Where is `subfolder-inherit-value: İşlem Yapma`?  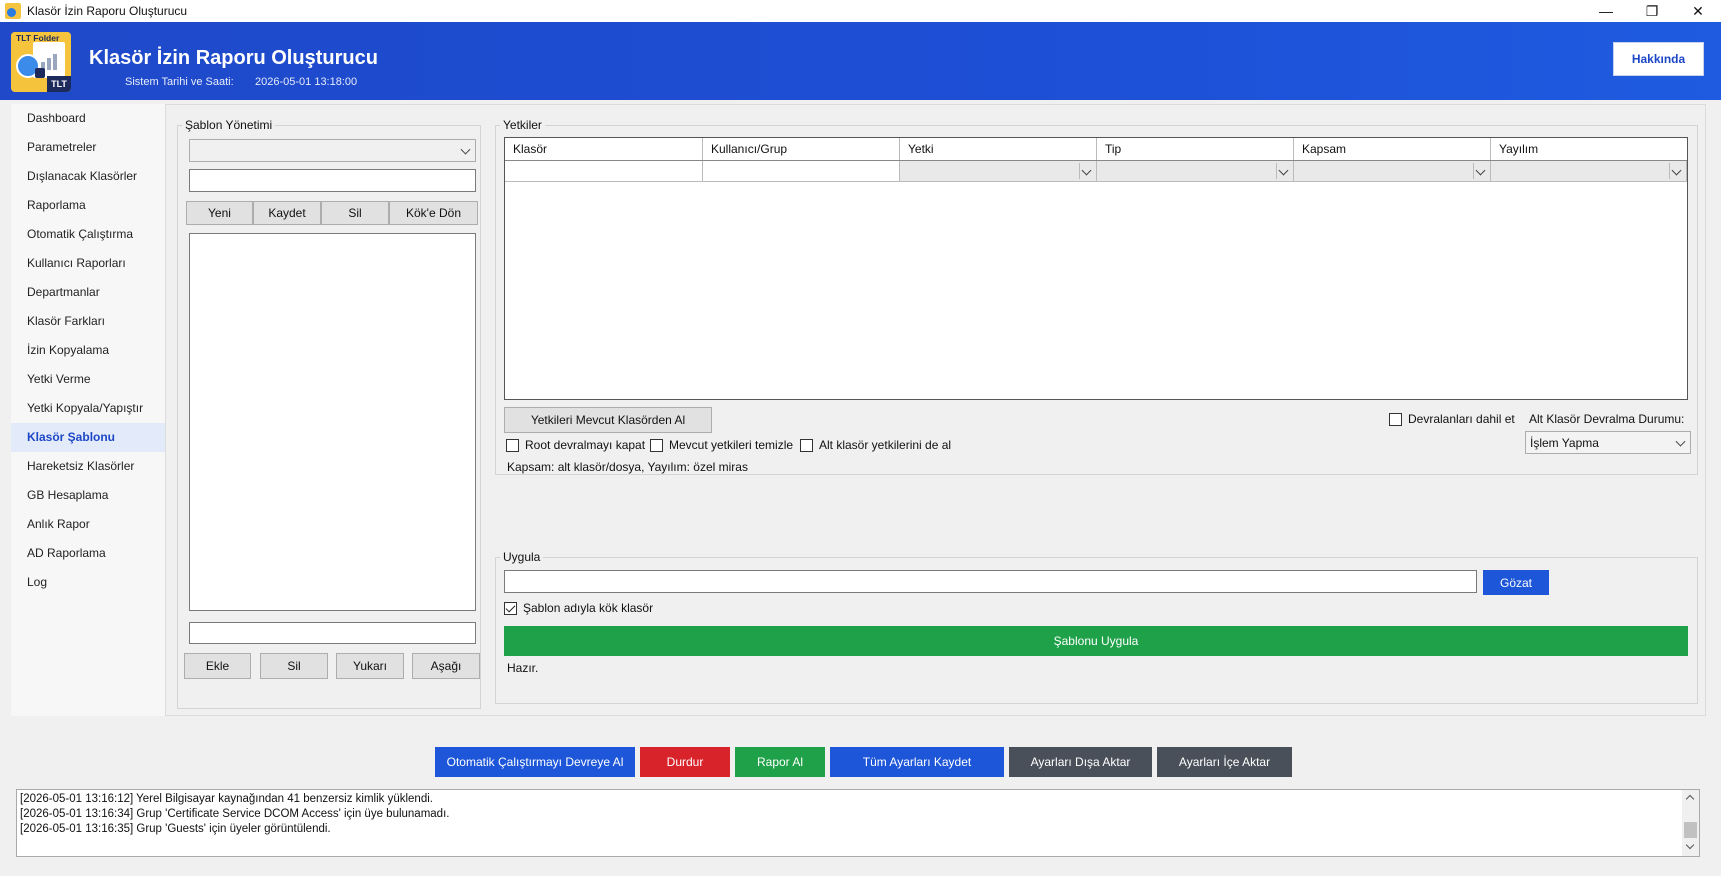
subfolder-inherit-value: İşlem Yapma is located at coordinates (1564, 443).